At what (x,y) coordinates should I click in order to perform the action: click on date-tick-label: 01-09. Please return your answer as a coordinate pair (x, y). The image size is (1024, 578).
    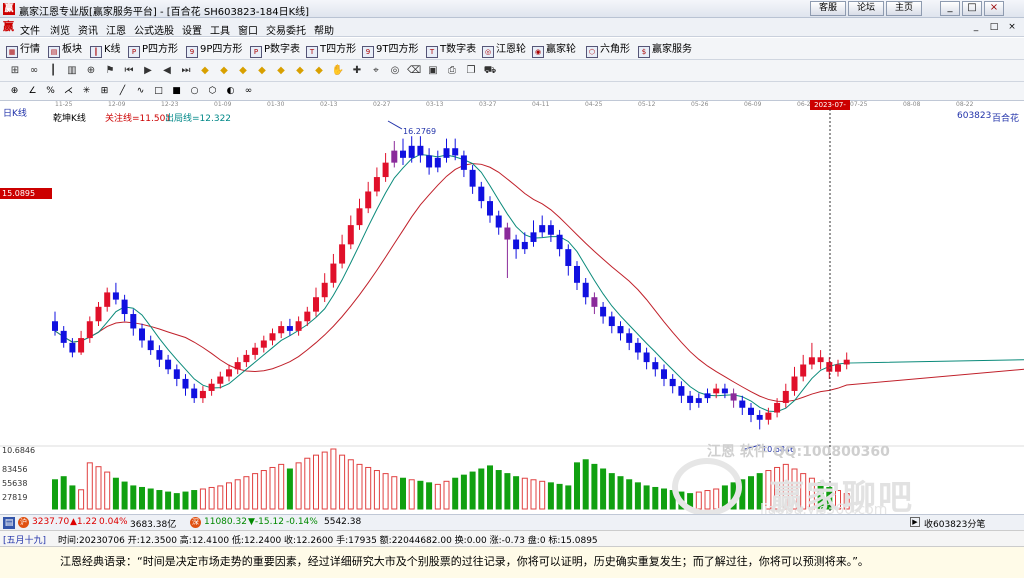
    Looking at the image, I should click on (223, 104).